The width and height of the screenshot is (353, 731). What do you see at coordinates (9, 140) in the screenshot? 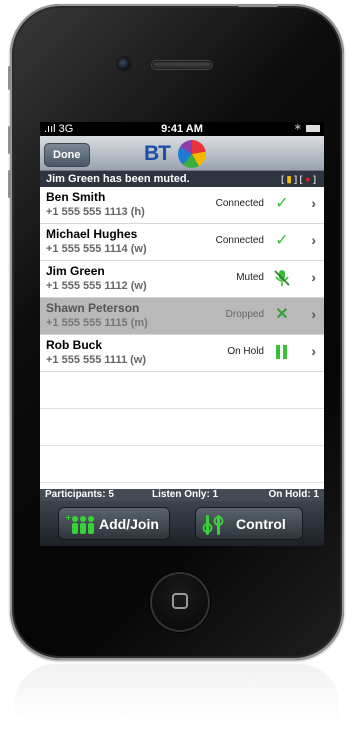
I see `volume-up-button` at bounding box center [9, 140].